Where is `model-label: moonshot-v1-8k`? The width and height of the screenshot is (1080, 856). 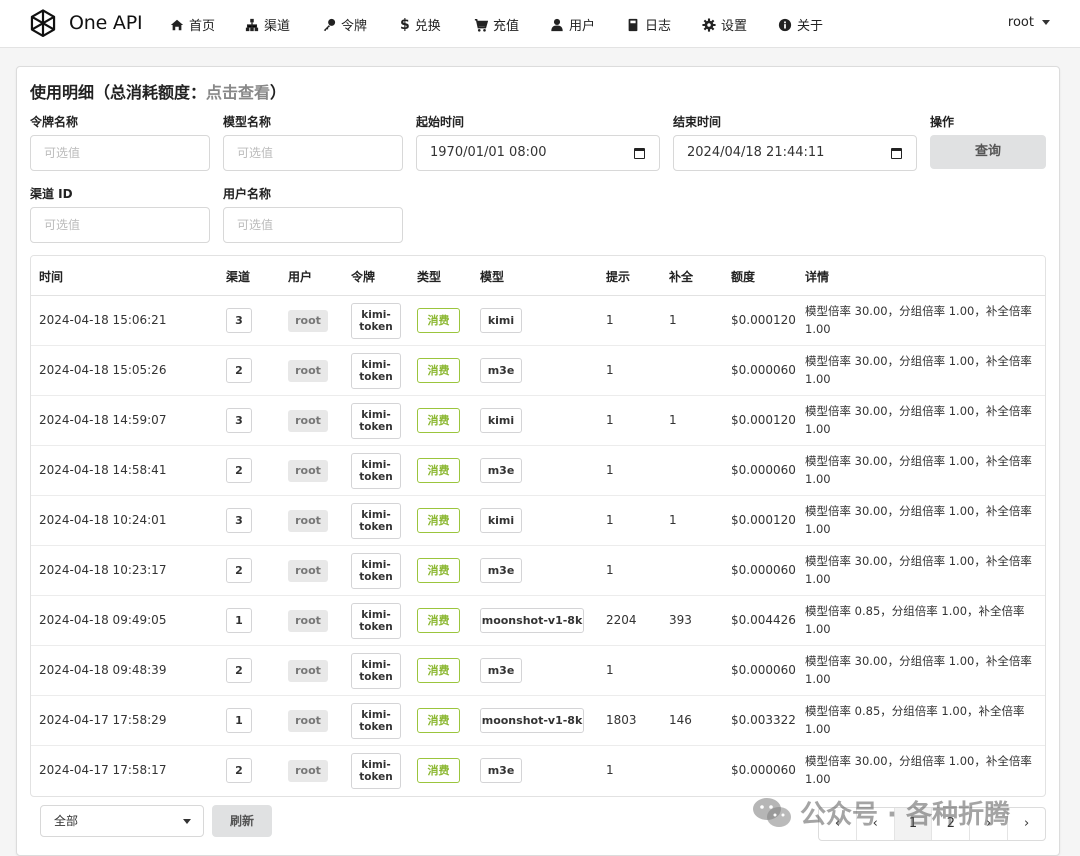 model-label: moonshot-v1-8k is located at coordinates (532, 620).